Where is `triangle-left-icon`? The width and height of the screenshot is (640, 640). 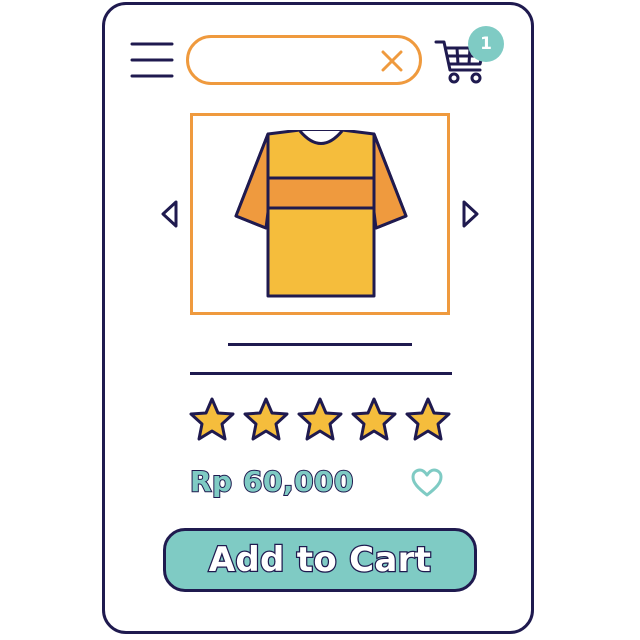 triangle-left-icon is located at coordinates (170, 214).